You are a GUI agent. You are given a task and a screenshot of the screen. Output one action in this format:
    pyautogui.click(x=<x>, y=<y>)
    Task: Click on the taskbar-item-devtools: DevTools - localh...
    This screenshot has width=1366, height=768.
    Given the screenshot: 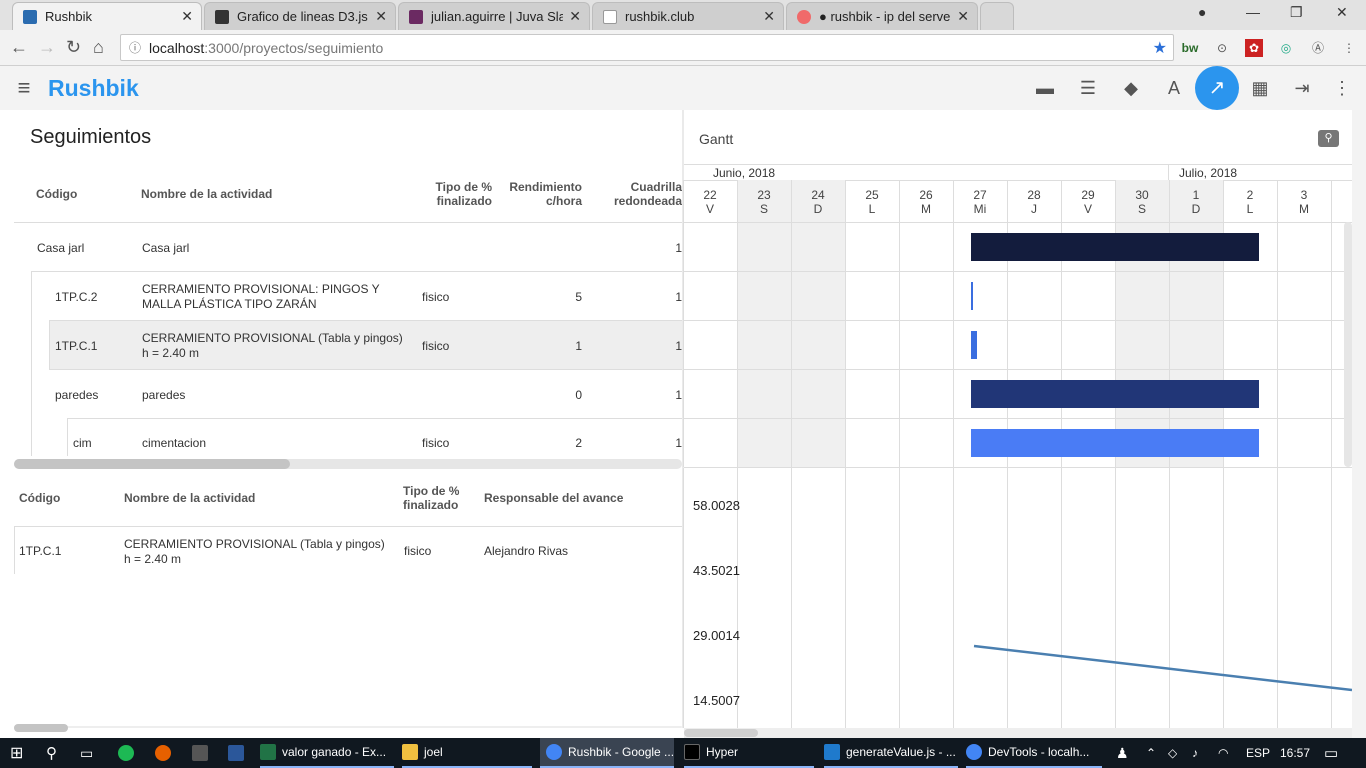 What is the action you would take?
    pyautogui.click(x=1034, y=753)
    